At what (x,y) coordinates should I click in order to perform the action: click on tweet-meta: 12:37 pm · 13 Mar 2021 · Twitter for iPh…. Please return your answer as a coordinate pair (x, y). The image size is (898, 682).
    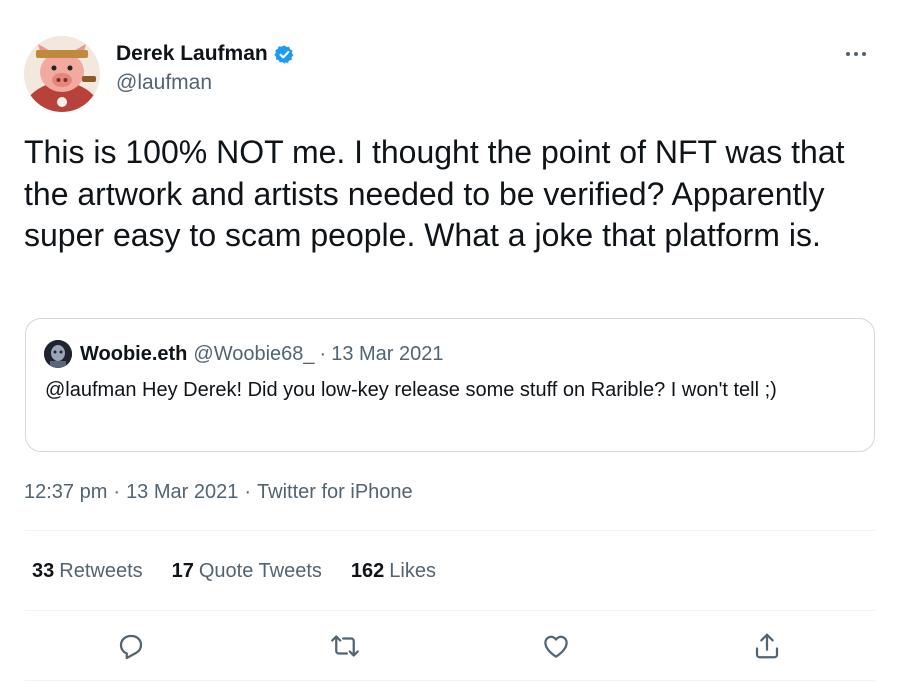
    Looking at the image, I should click on (218, 492).